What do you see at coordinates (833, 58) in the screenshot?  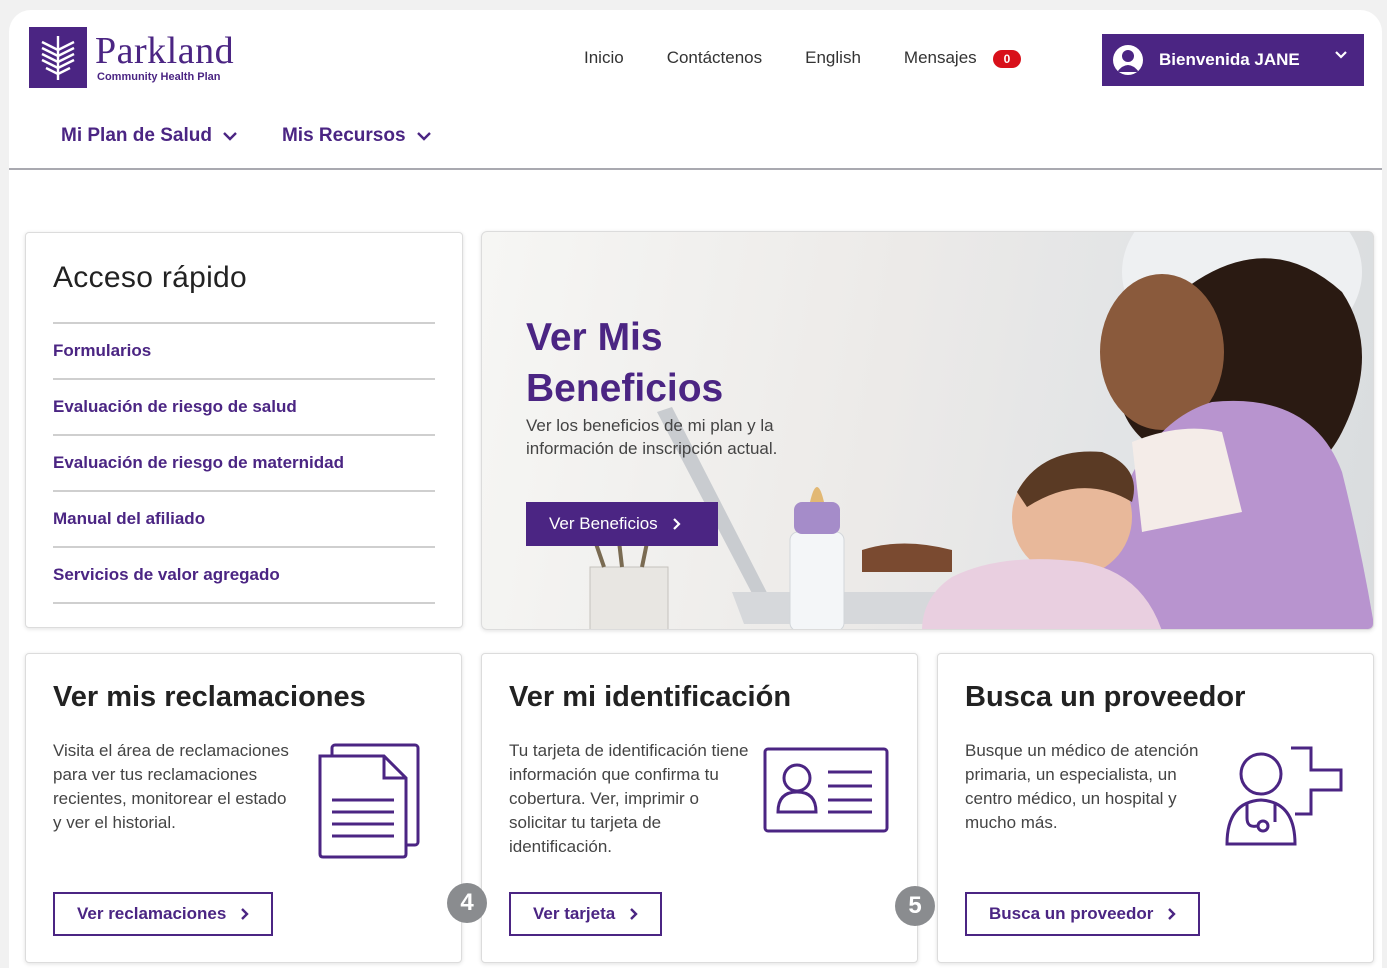 I see `nav-link-language: English` at bounding box center [833, 58].